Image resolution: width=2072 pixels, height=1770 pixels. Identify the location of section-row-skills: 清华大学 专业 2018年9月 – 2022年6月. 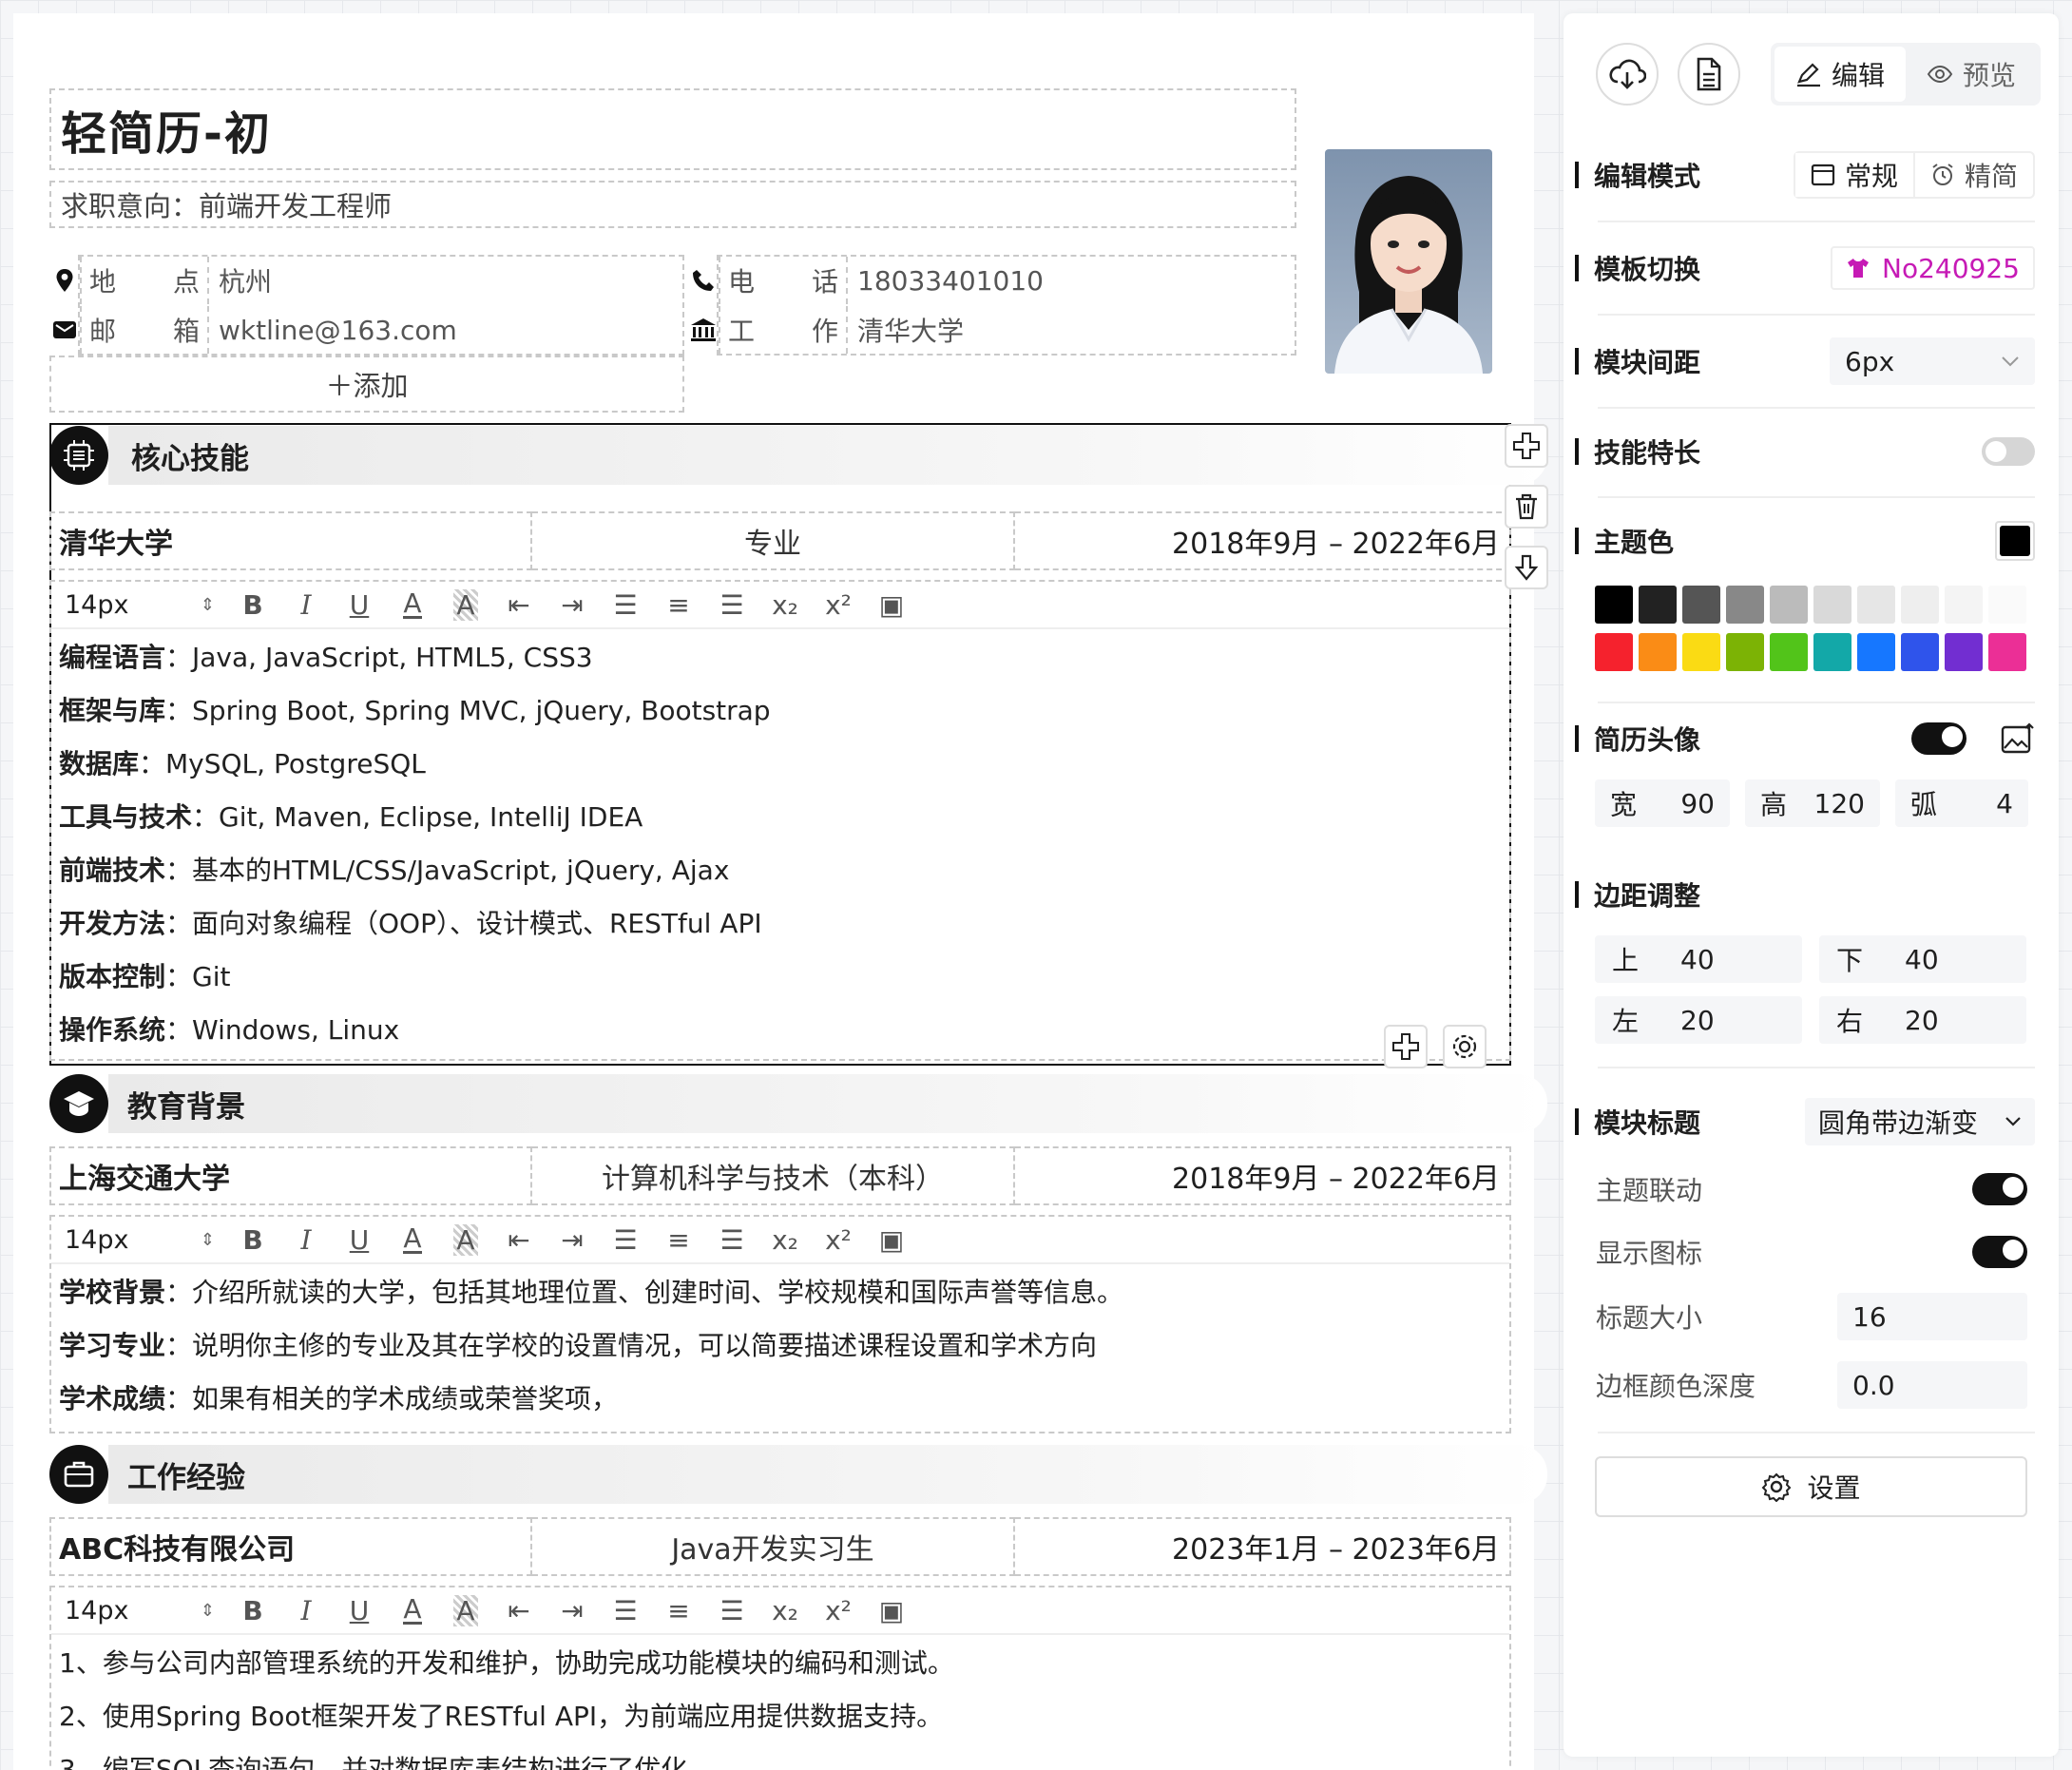
(780, 540).